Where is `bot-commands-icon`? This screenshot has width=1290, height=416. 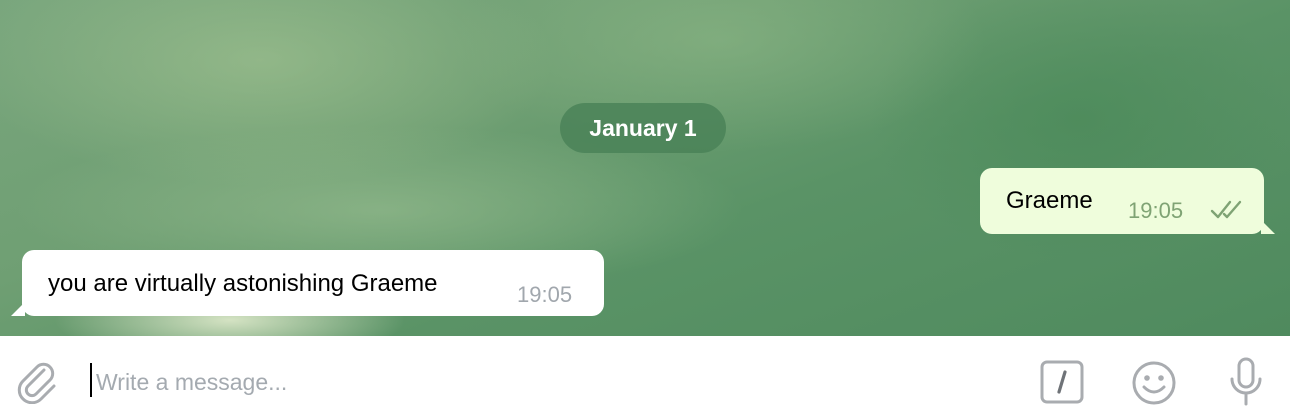 bot-commands-icon is located at coordinates (1062, 382).